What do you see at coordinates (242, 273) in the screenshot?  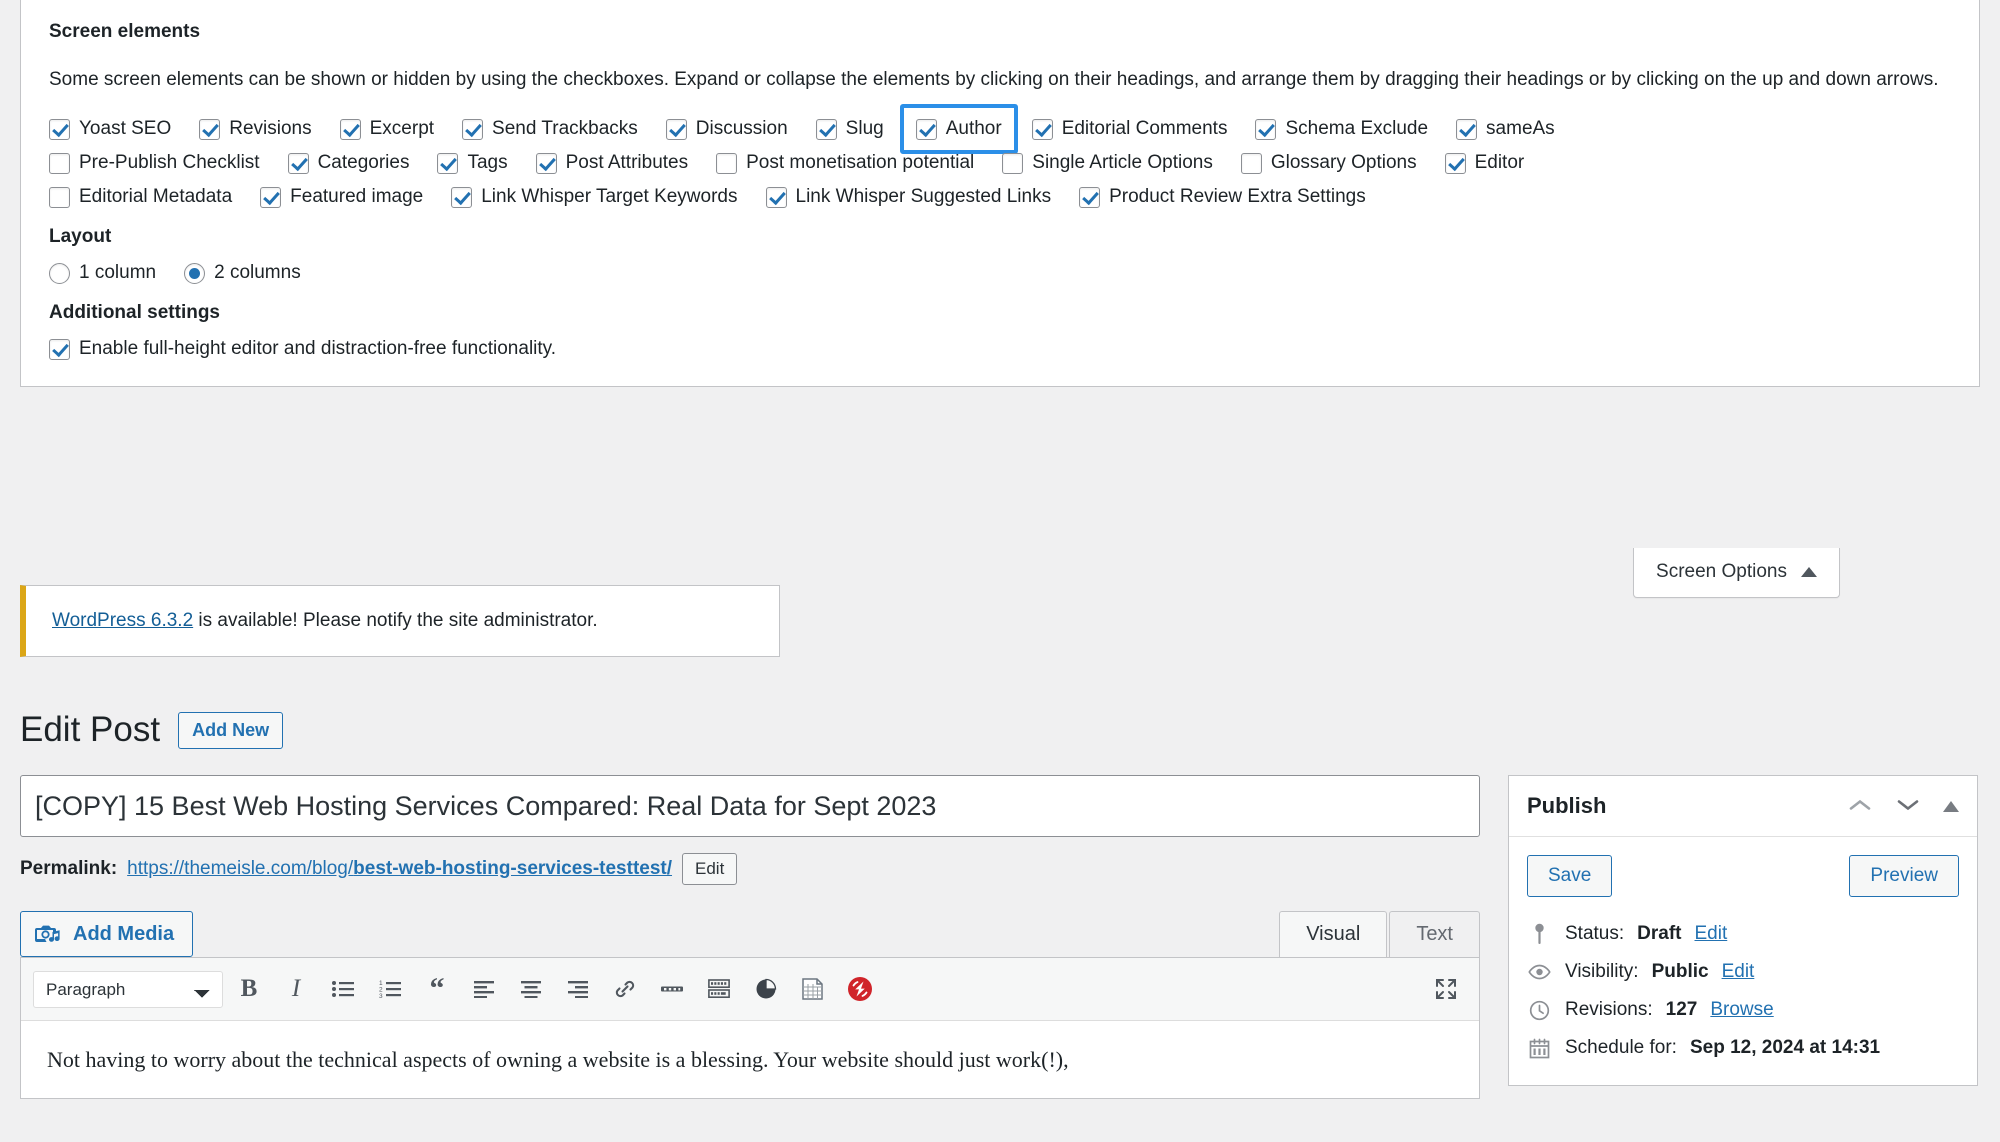 I see `layout-option-2-columns: 2 columns` at bounding box center [242, 273].